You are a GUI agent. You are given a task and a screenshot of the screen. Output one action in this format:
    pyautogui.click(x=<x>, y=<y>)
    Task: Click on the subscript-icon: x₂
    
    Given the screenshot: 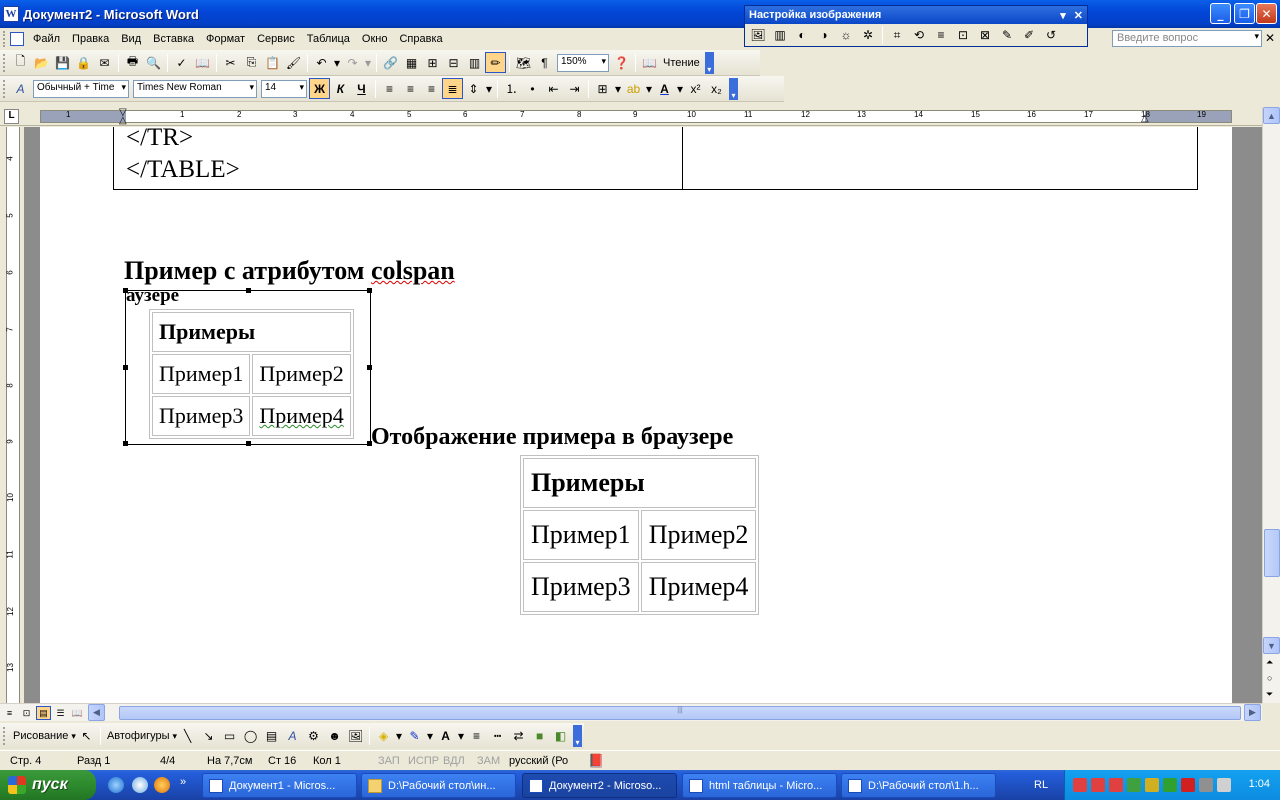 What is the action you would take?
    pyautogui.click(x=716, y=88)
    